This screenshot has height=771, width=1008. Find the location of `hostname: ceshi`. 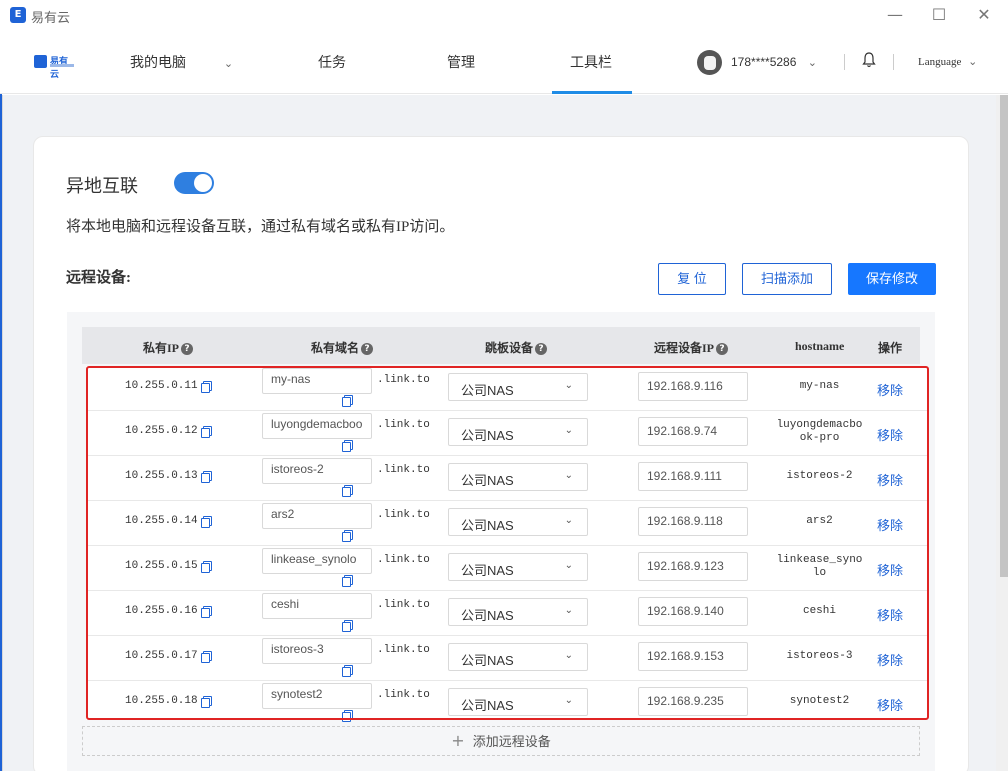

hostname: ceshi is located at coordinates (819, 611).